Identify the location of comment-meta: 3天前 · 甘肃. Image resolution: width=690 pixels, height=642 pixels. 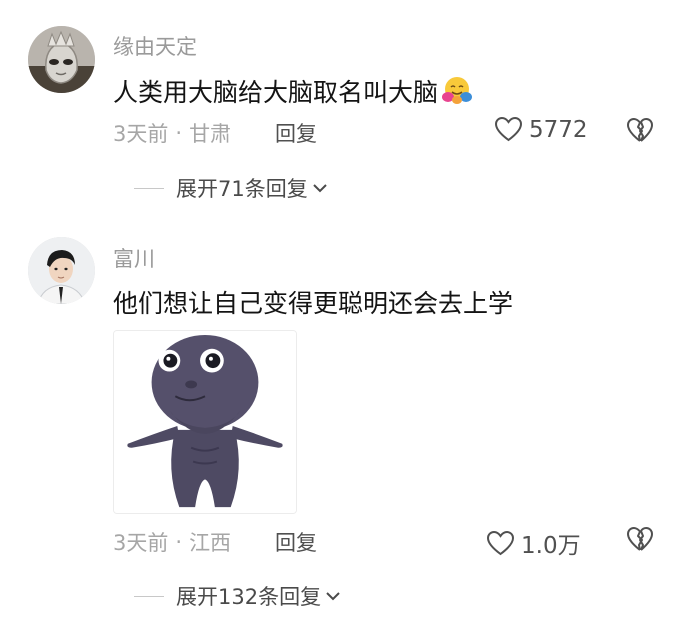
(172, 133).